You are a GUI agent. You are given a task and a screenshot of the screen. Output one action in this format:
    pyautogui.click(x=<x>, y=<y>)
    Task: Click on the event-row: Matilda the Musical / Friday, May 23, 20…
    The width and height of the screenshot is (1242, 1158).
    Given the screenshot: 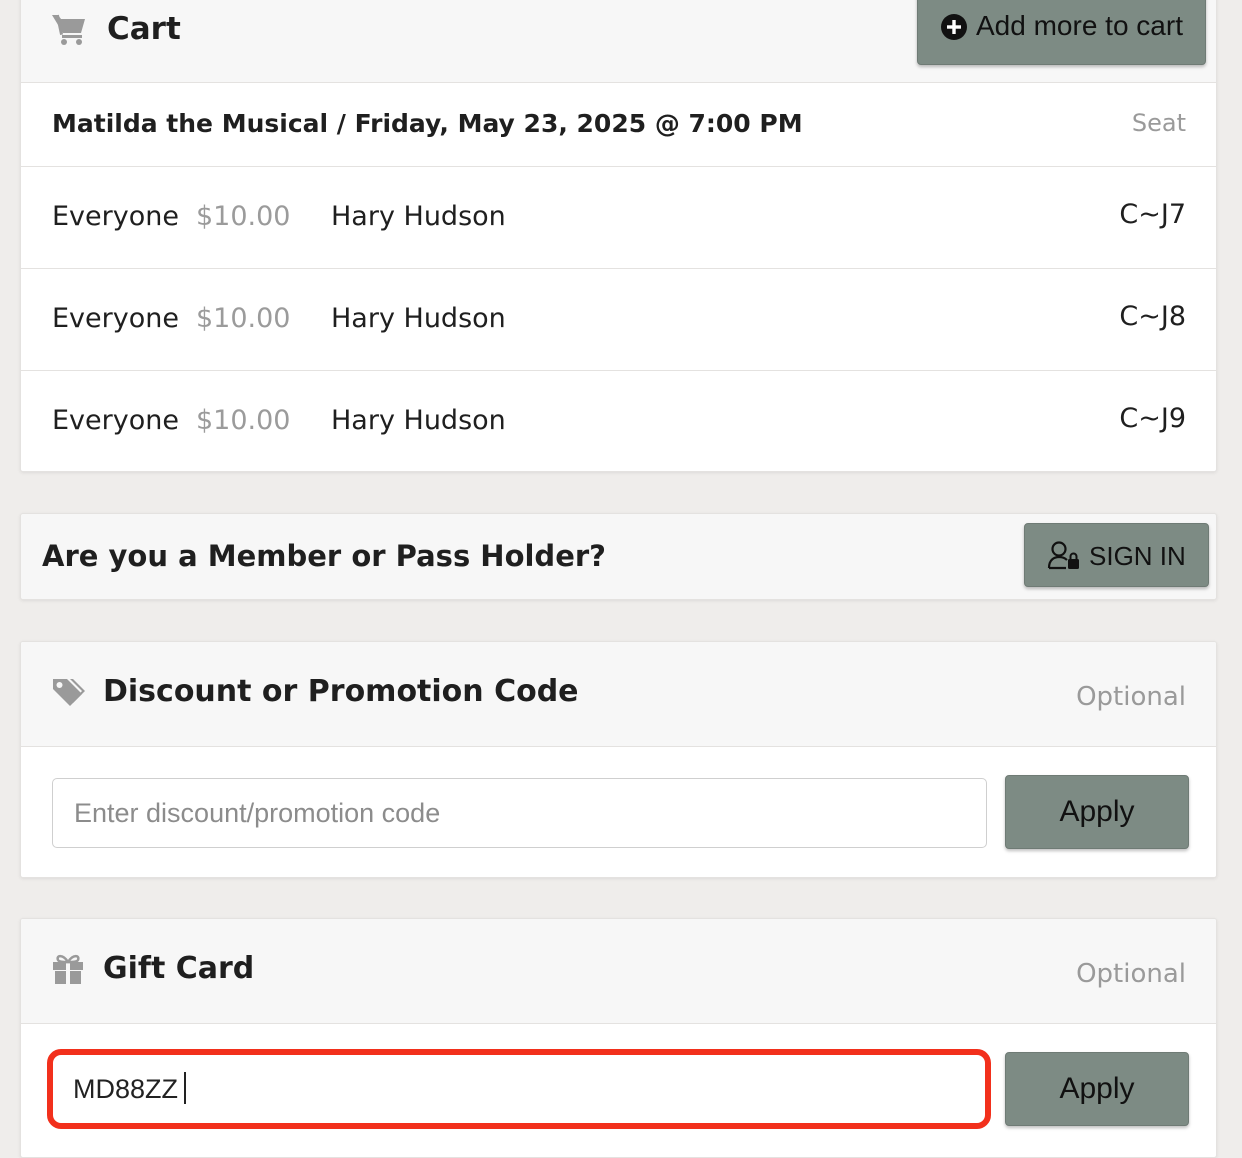 What is the action you would take?
    pyautogui.click(x=618, y=125)
    